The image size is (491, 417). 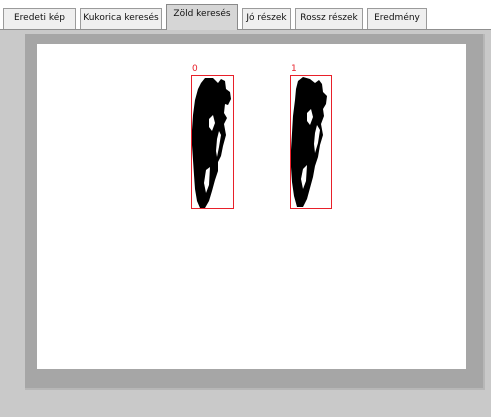 What do you see at coordinates (266, 18) in the screenshot?
I see `tab-jo-reszek: Jó részek` at bounding box center [266, 18].